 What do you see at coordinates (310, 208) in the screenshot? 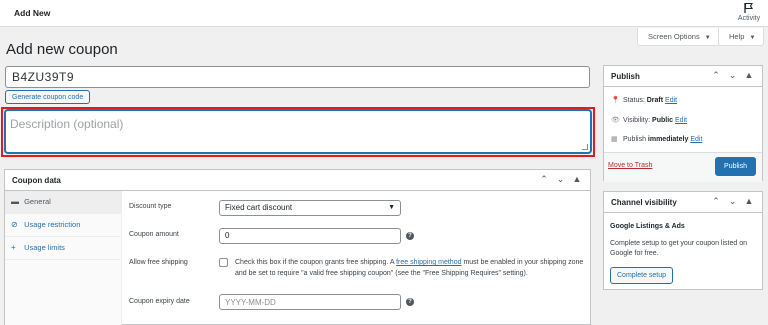
I see `discount-type-select: Fixed cart discount ▼` at bounding box center [310, 208].